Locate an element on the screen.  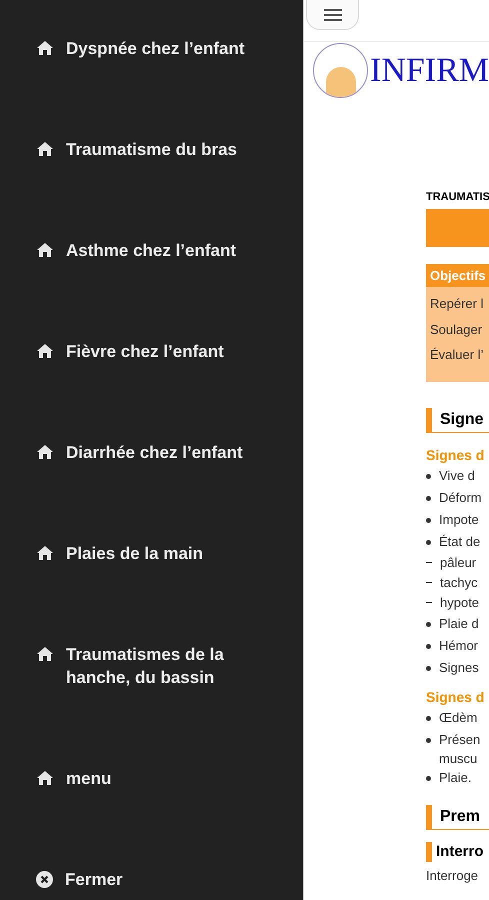
list-item: Plaie. is located at coordinates (455, 777).